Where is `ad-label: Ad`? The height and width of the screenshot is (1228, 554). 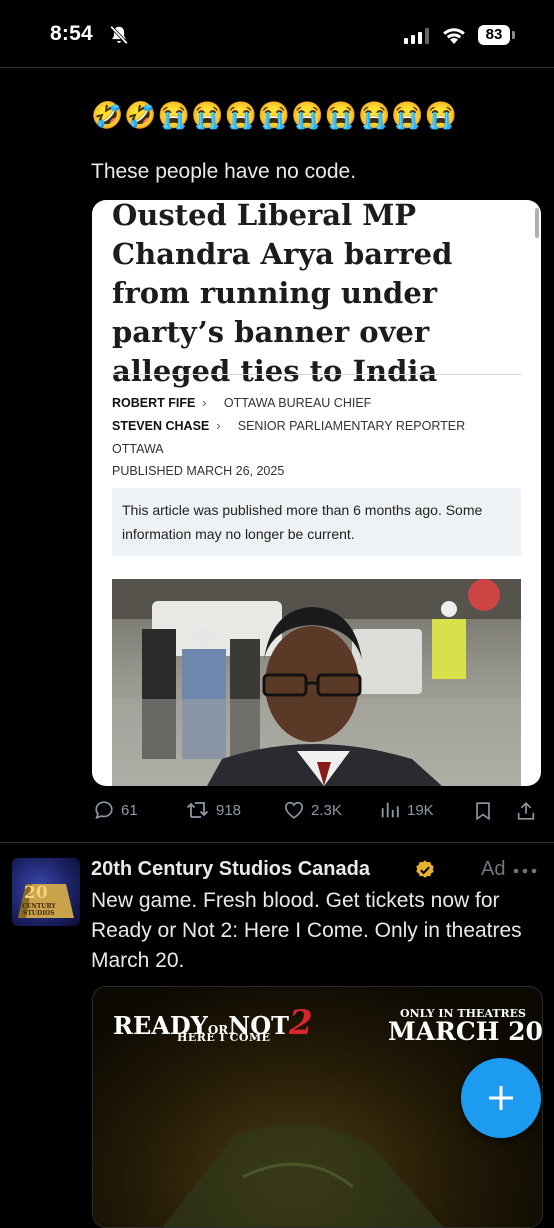 ad-label: Ad is located at coordinates (493, 869).